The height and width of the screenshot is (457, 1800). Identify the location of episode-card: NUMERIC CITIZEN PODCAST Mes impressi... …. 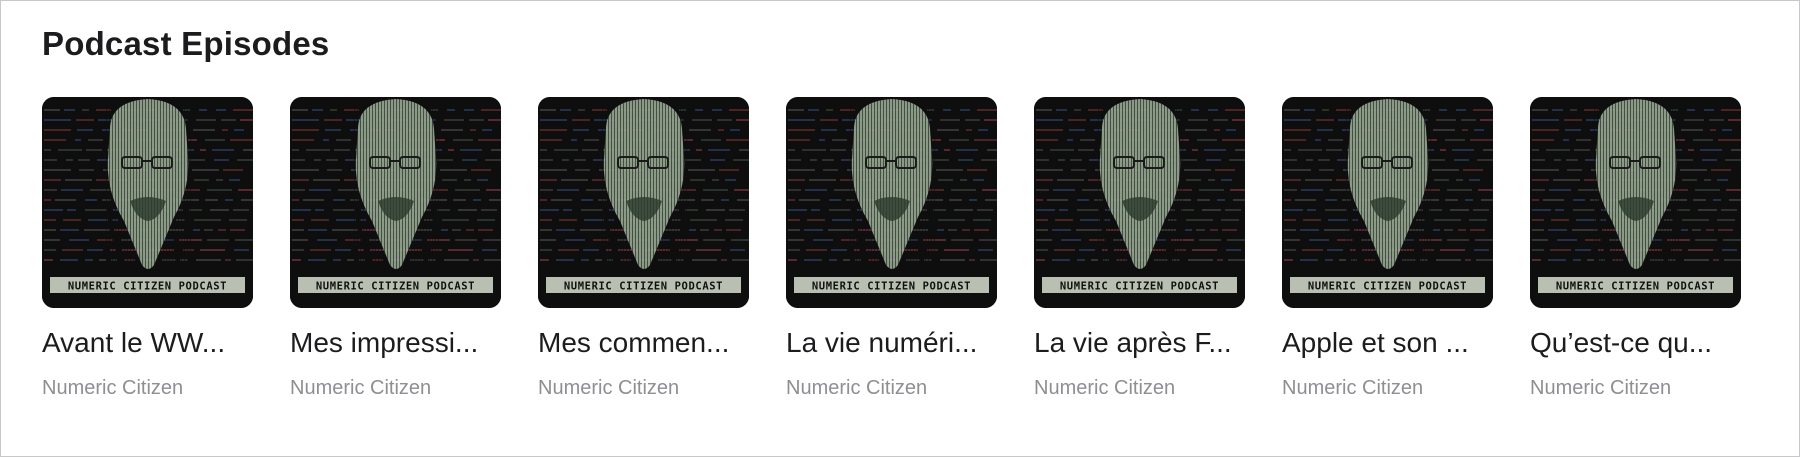
(395, 248).